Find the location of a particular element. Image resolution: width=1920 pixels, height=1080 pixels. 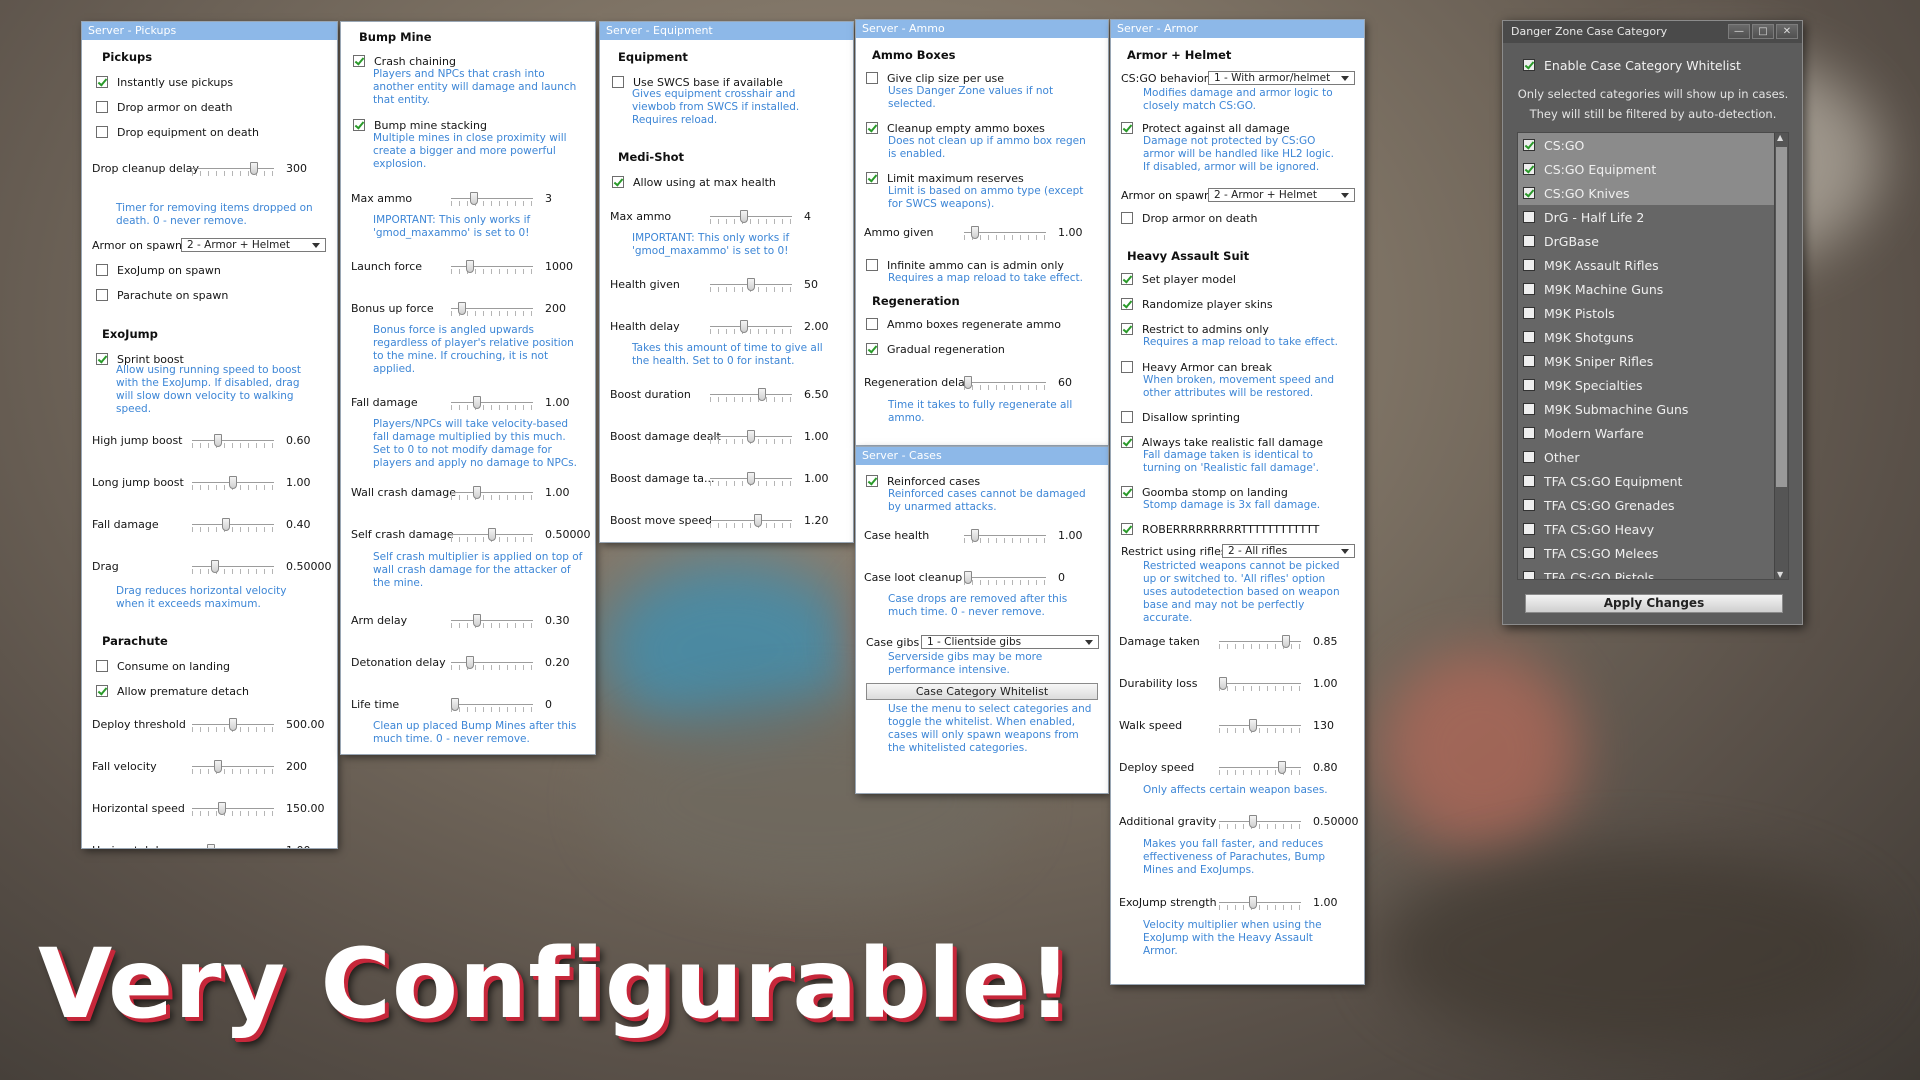

checkbox-exojump-spawn: ExoJump on spawn is located at coordinates (158, 270).